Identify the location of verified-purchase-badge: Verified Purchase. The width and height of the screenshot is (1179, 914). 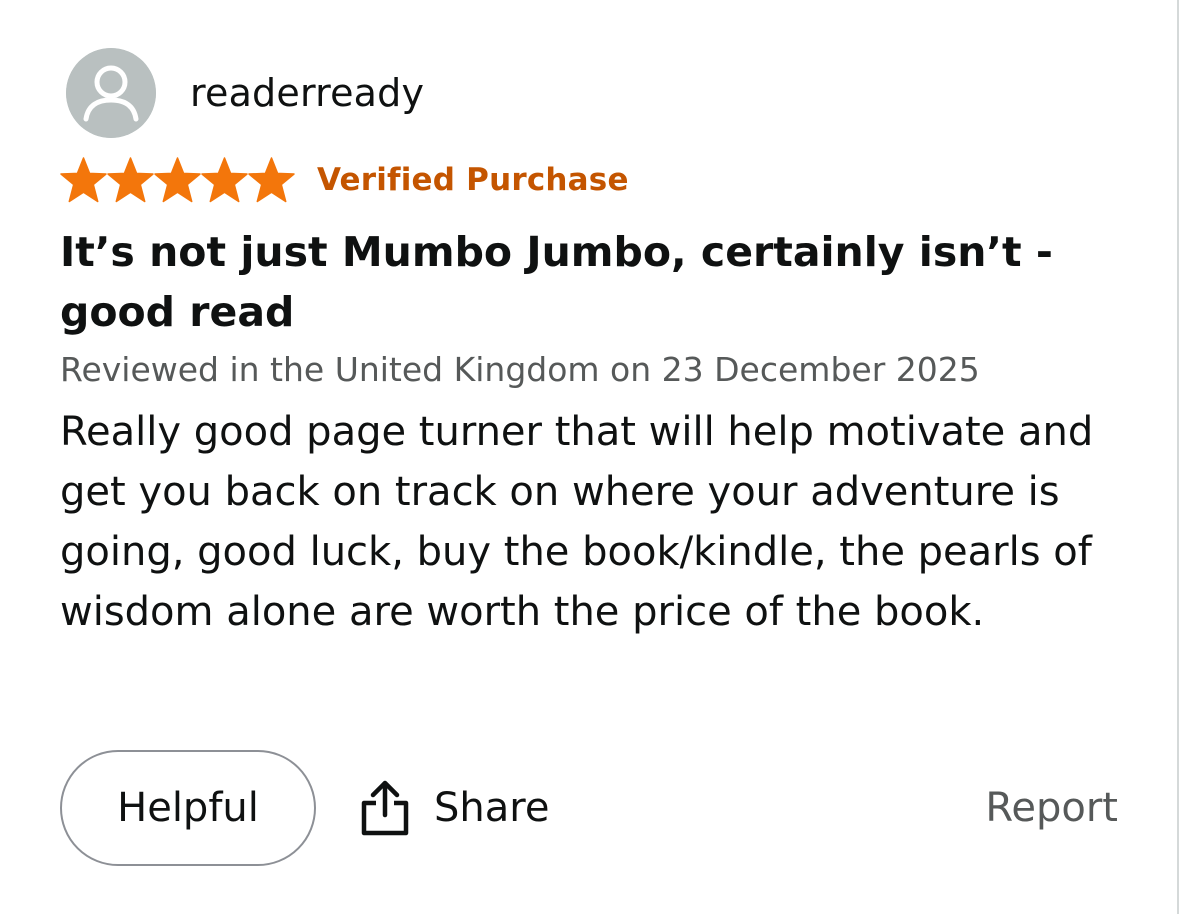
(473, 180).